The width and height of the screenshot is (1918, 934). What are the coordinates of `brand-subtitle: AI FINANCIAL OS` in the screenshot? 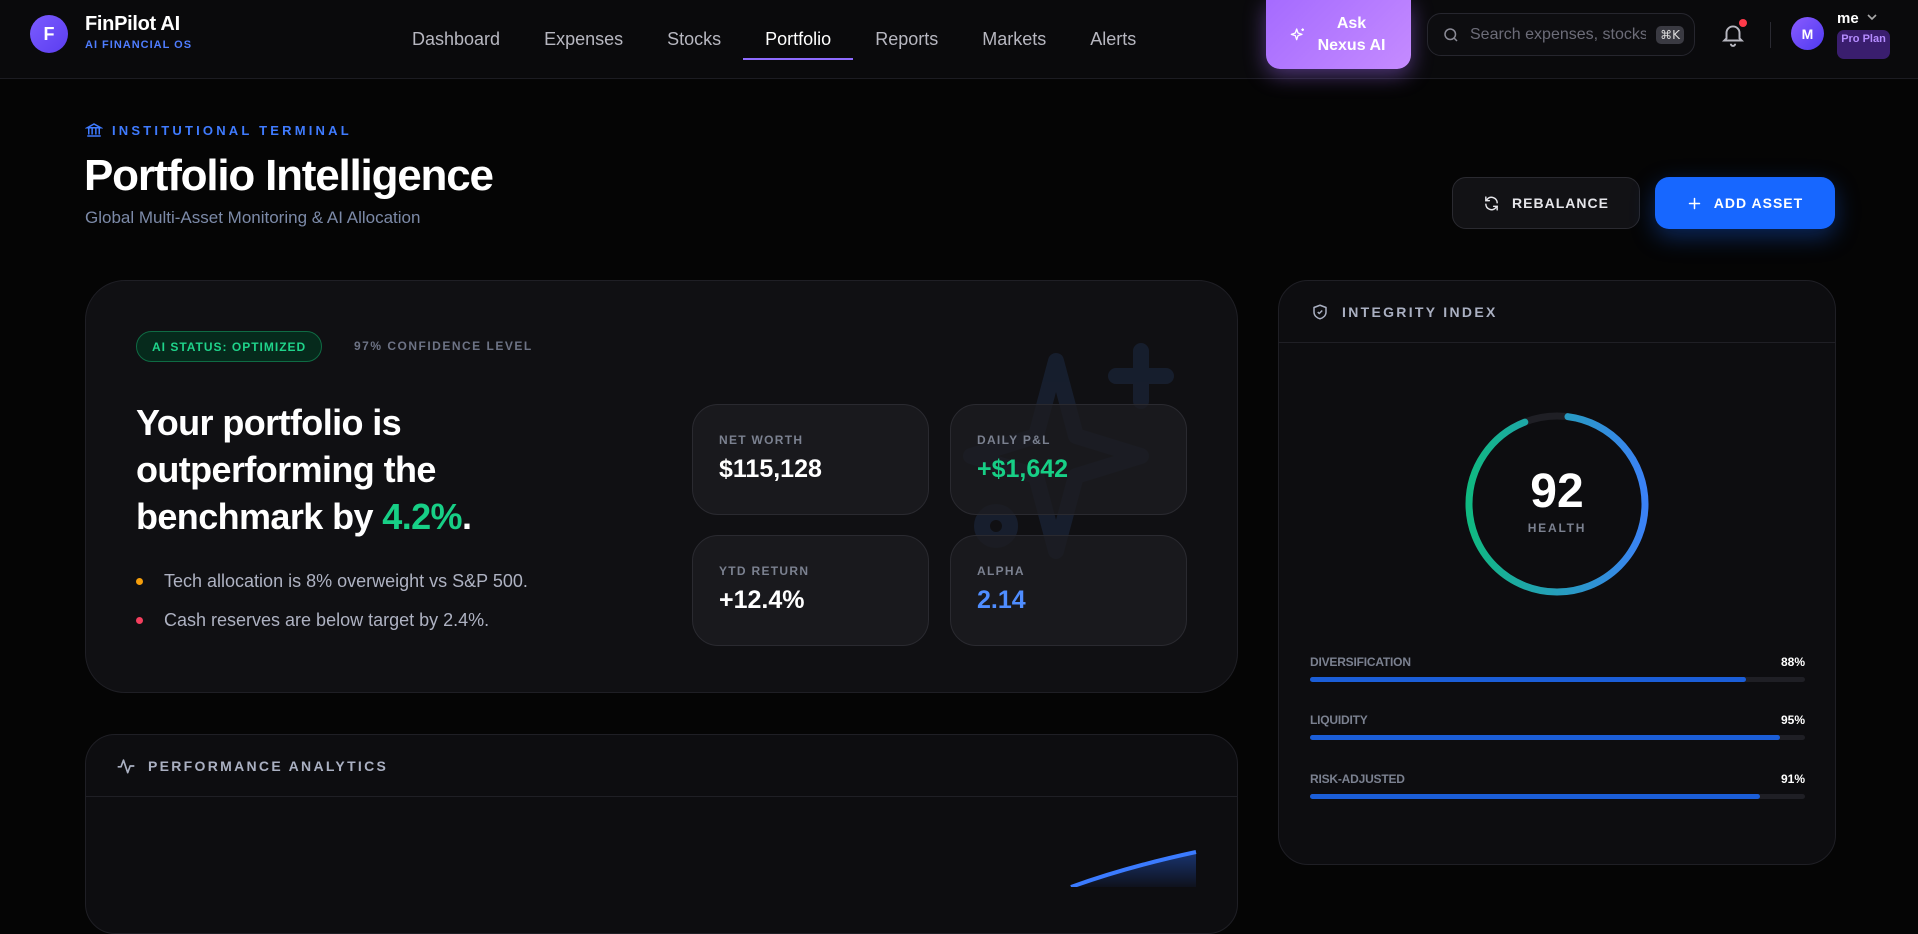 It's located at (139, 45).